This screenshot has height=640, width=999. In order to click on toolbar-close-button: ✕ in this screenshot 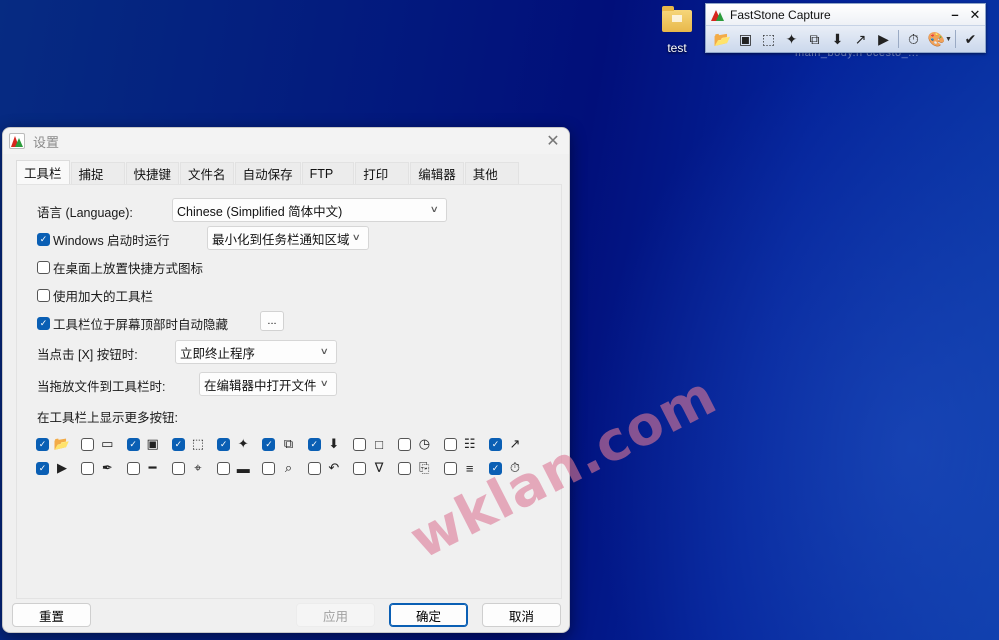, I will do `click(975, 15)`.